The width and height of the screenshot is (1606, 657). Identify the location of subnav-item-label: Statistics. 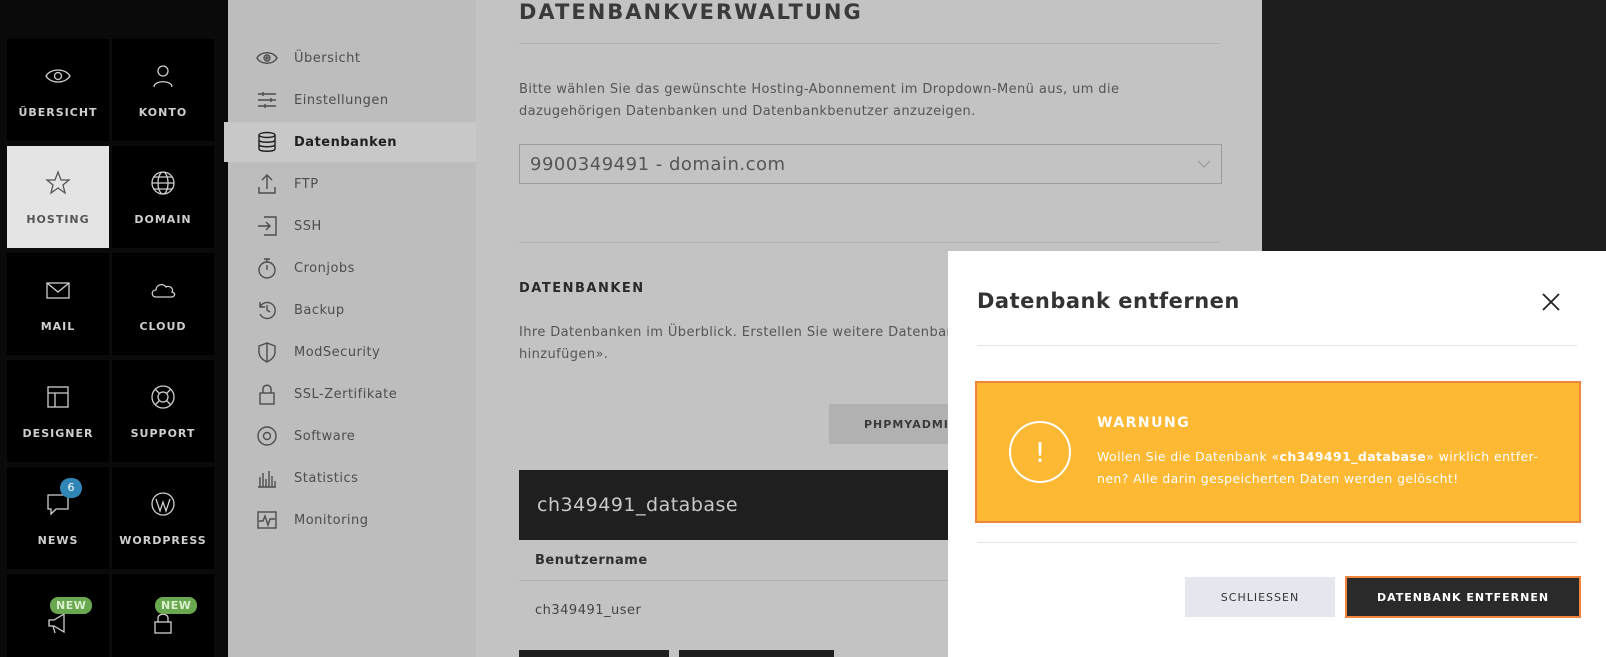
(326, 478).